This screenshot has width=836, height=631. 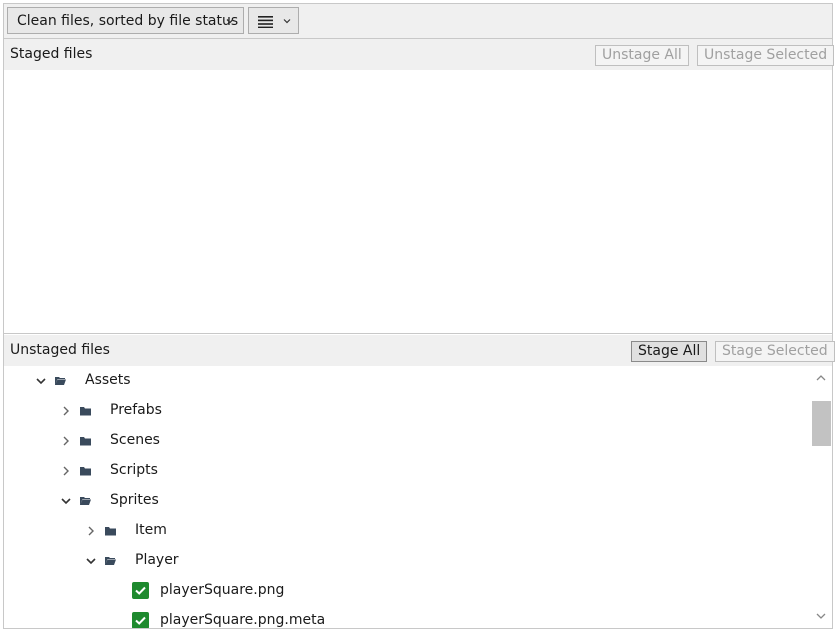 I want to click on toolbar: Clean files, sorted by file status, so click(x=418, y=21).